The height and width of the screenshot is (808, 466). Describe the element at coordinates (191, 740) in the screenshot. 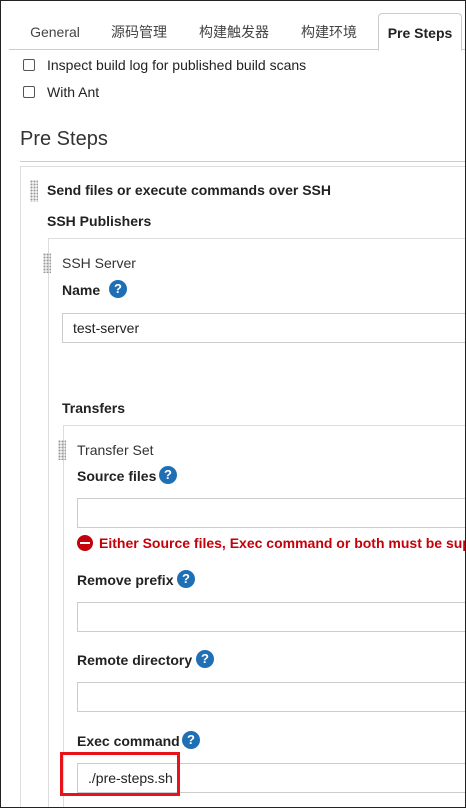

I see `exec-command-help-icon: ?` at that location.